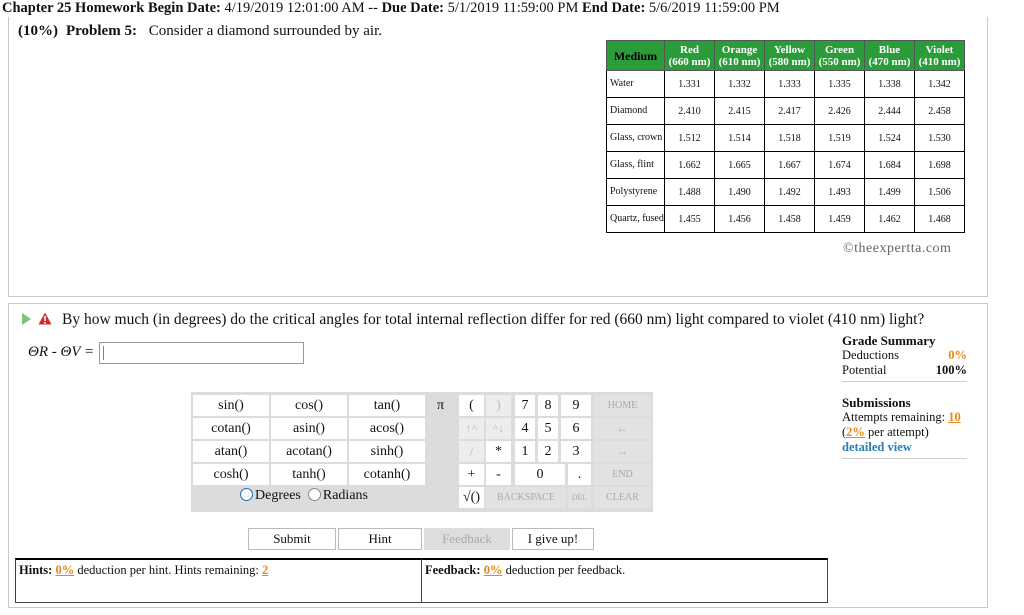 The width and height of the screenshot is (1024, 615). Describe the element at coordinates (864, 370) in the screenshot. I see `potential-label: Potential` at that location.